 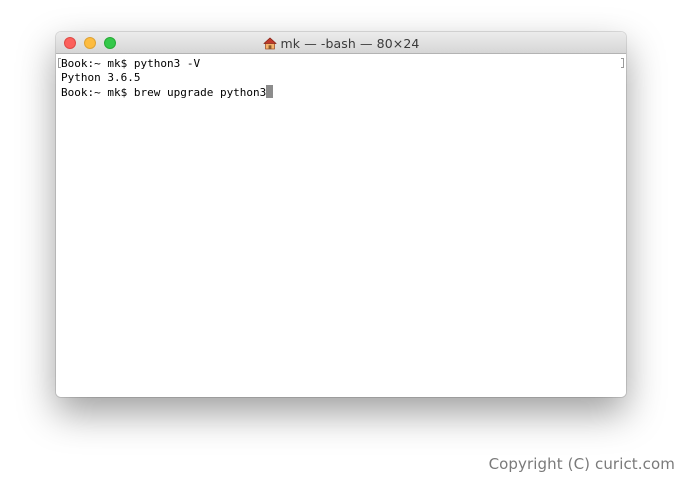 I want to click on home-icon, so click(x=269, y=43).